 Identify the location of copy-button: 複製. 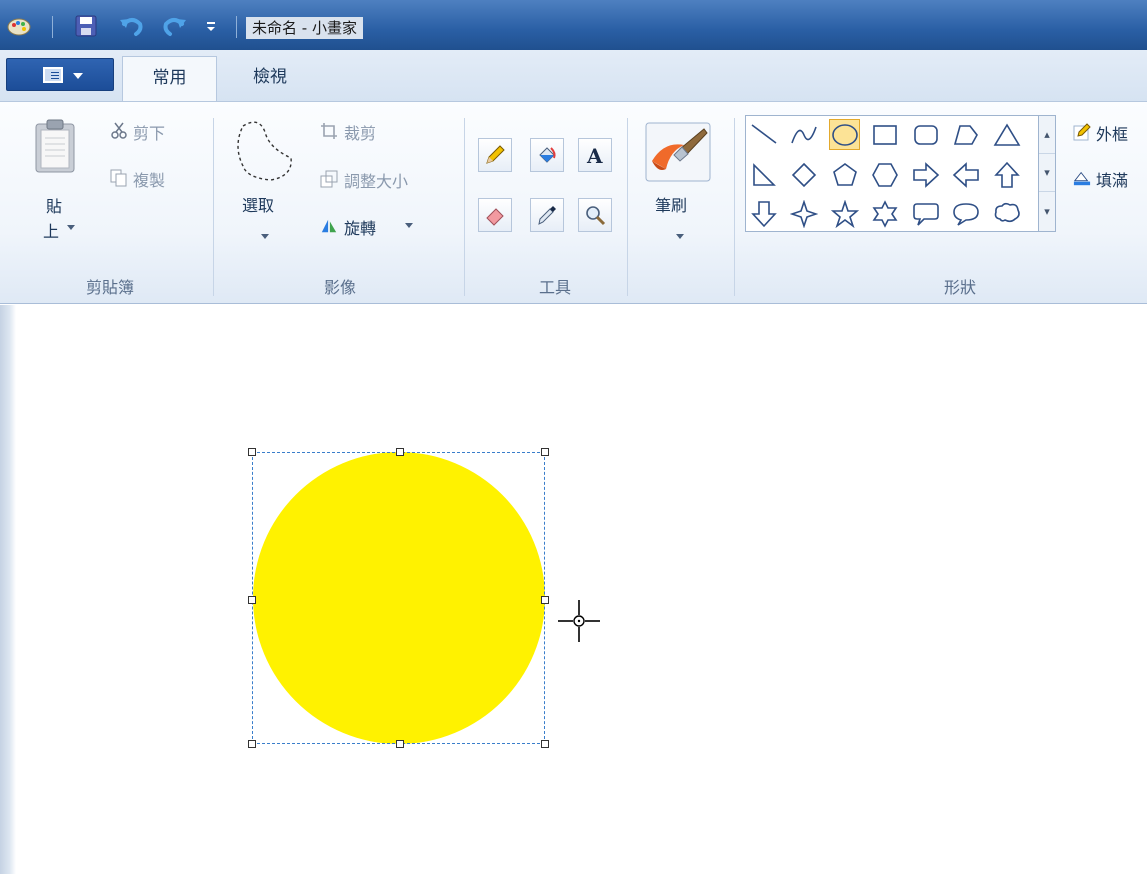
(149, 179).